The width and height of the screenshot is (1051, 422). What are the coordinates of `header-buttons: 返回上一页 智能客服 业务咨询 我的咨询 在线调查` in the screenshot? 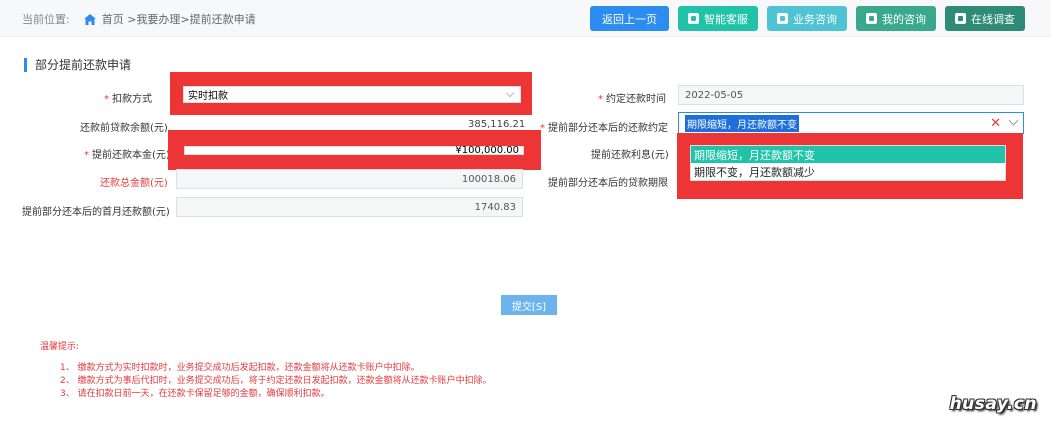 It's located at (807, 18).